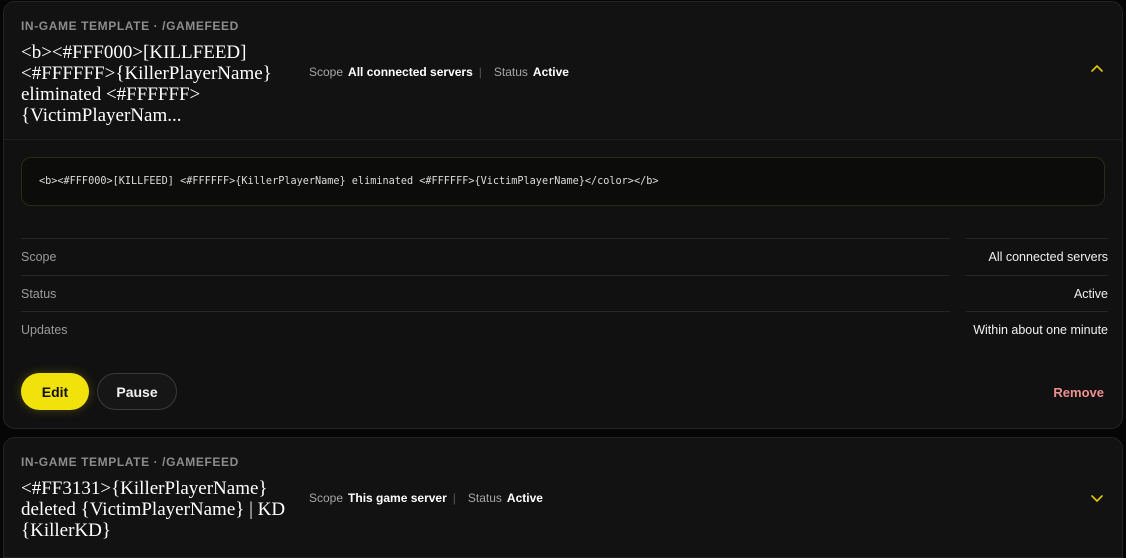 The image size is (1126, 558). I want to click on scope-value: This game server, so click(397, 498).